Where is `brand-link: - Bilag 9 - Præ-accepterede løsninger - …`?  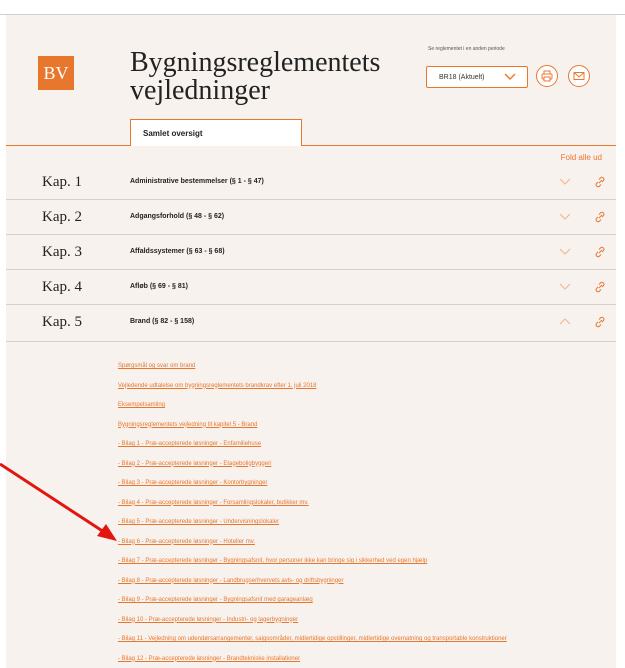
brand-link: - Bilag 9 - Præ-accepterede løsninger - … is located at coordinates (353, 600).